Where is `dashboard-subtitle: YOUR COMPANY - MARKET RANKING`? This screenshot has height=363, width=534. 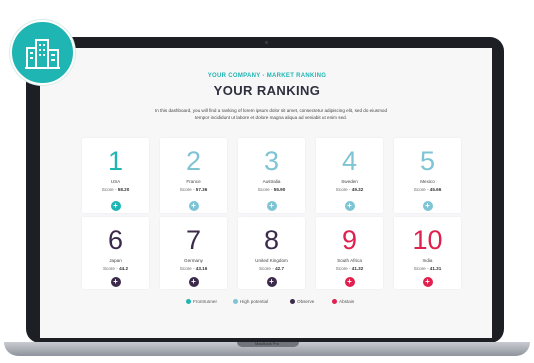 dashboard-subtitle: YOUR COMPANY - MARKET RANKING is located at coordinates (267, 76).